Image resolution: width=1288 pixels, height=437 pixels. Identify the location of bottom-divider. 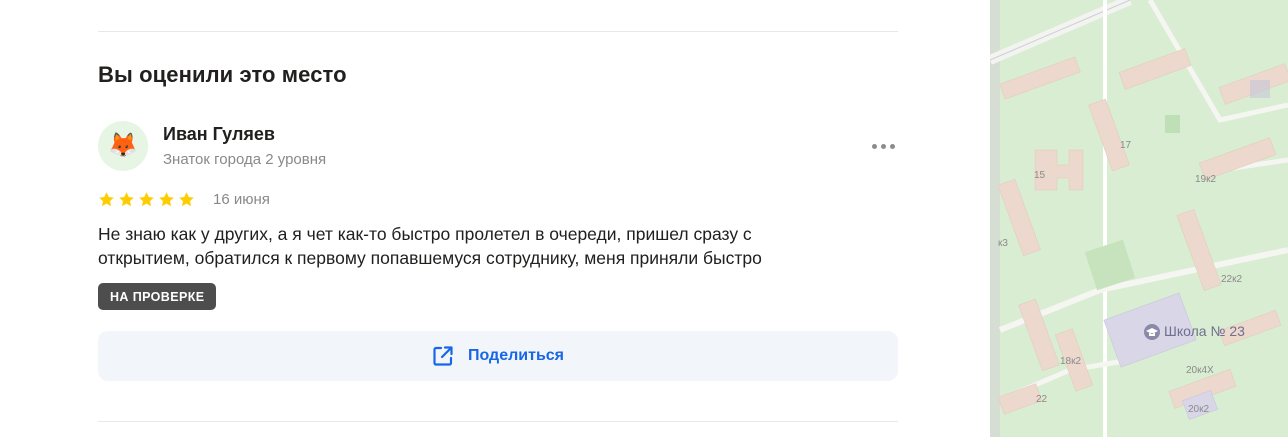
(498, 421).